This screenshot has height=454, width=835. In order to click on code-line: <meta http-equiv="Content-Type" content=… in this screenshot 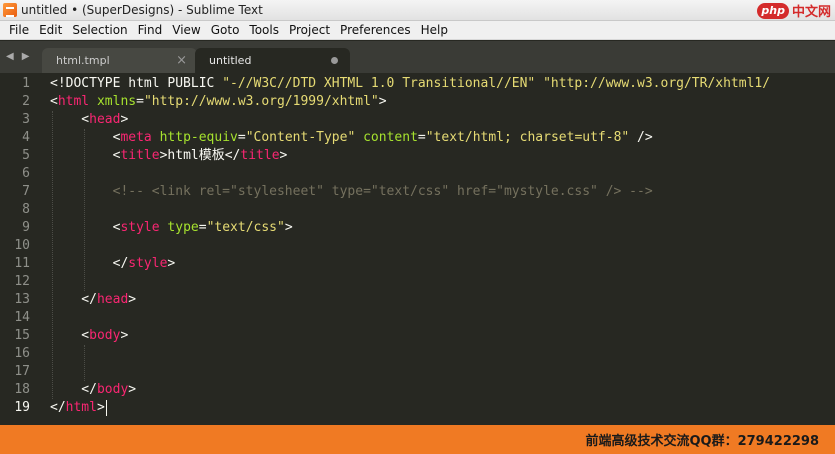, I will do `click(351, 138)`.